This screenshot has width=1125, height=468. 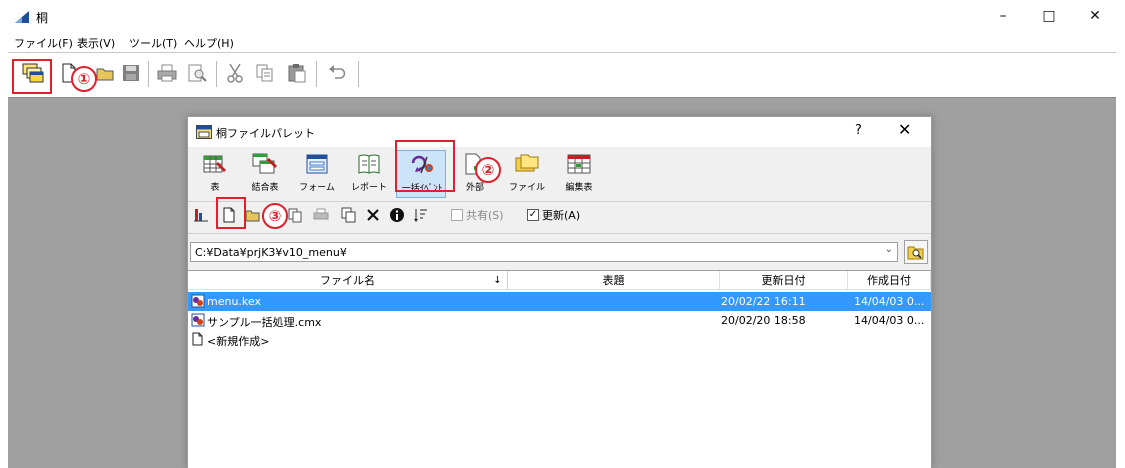 I want to click on column-header-filename-label: ファイル名, so click(x=347, y=280).